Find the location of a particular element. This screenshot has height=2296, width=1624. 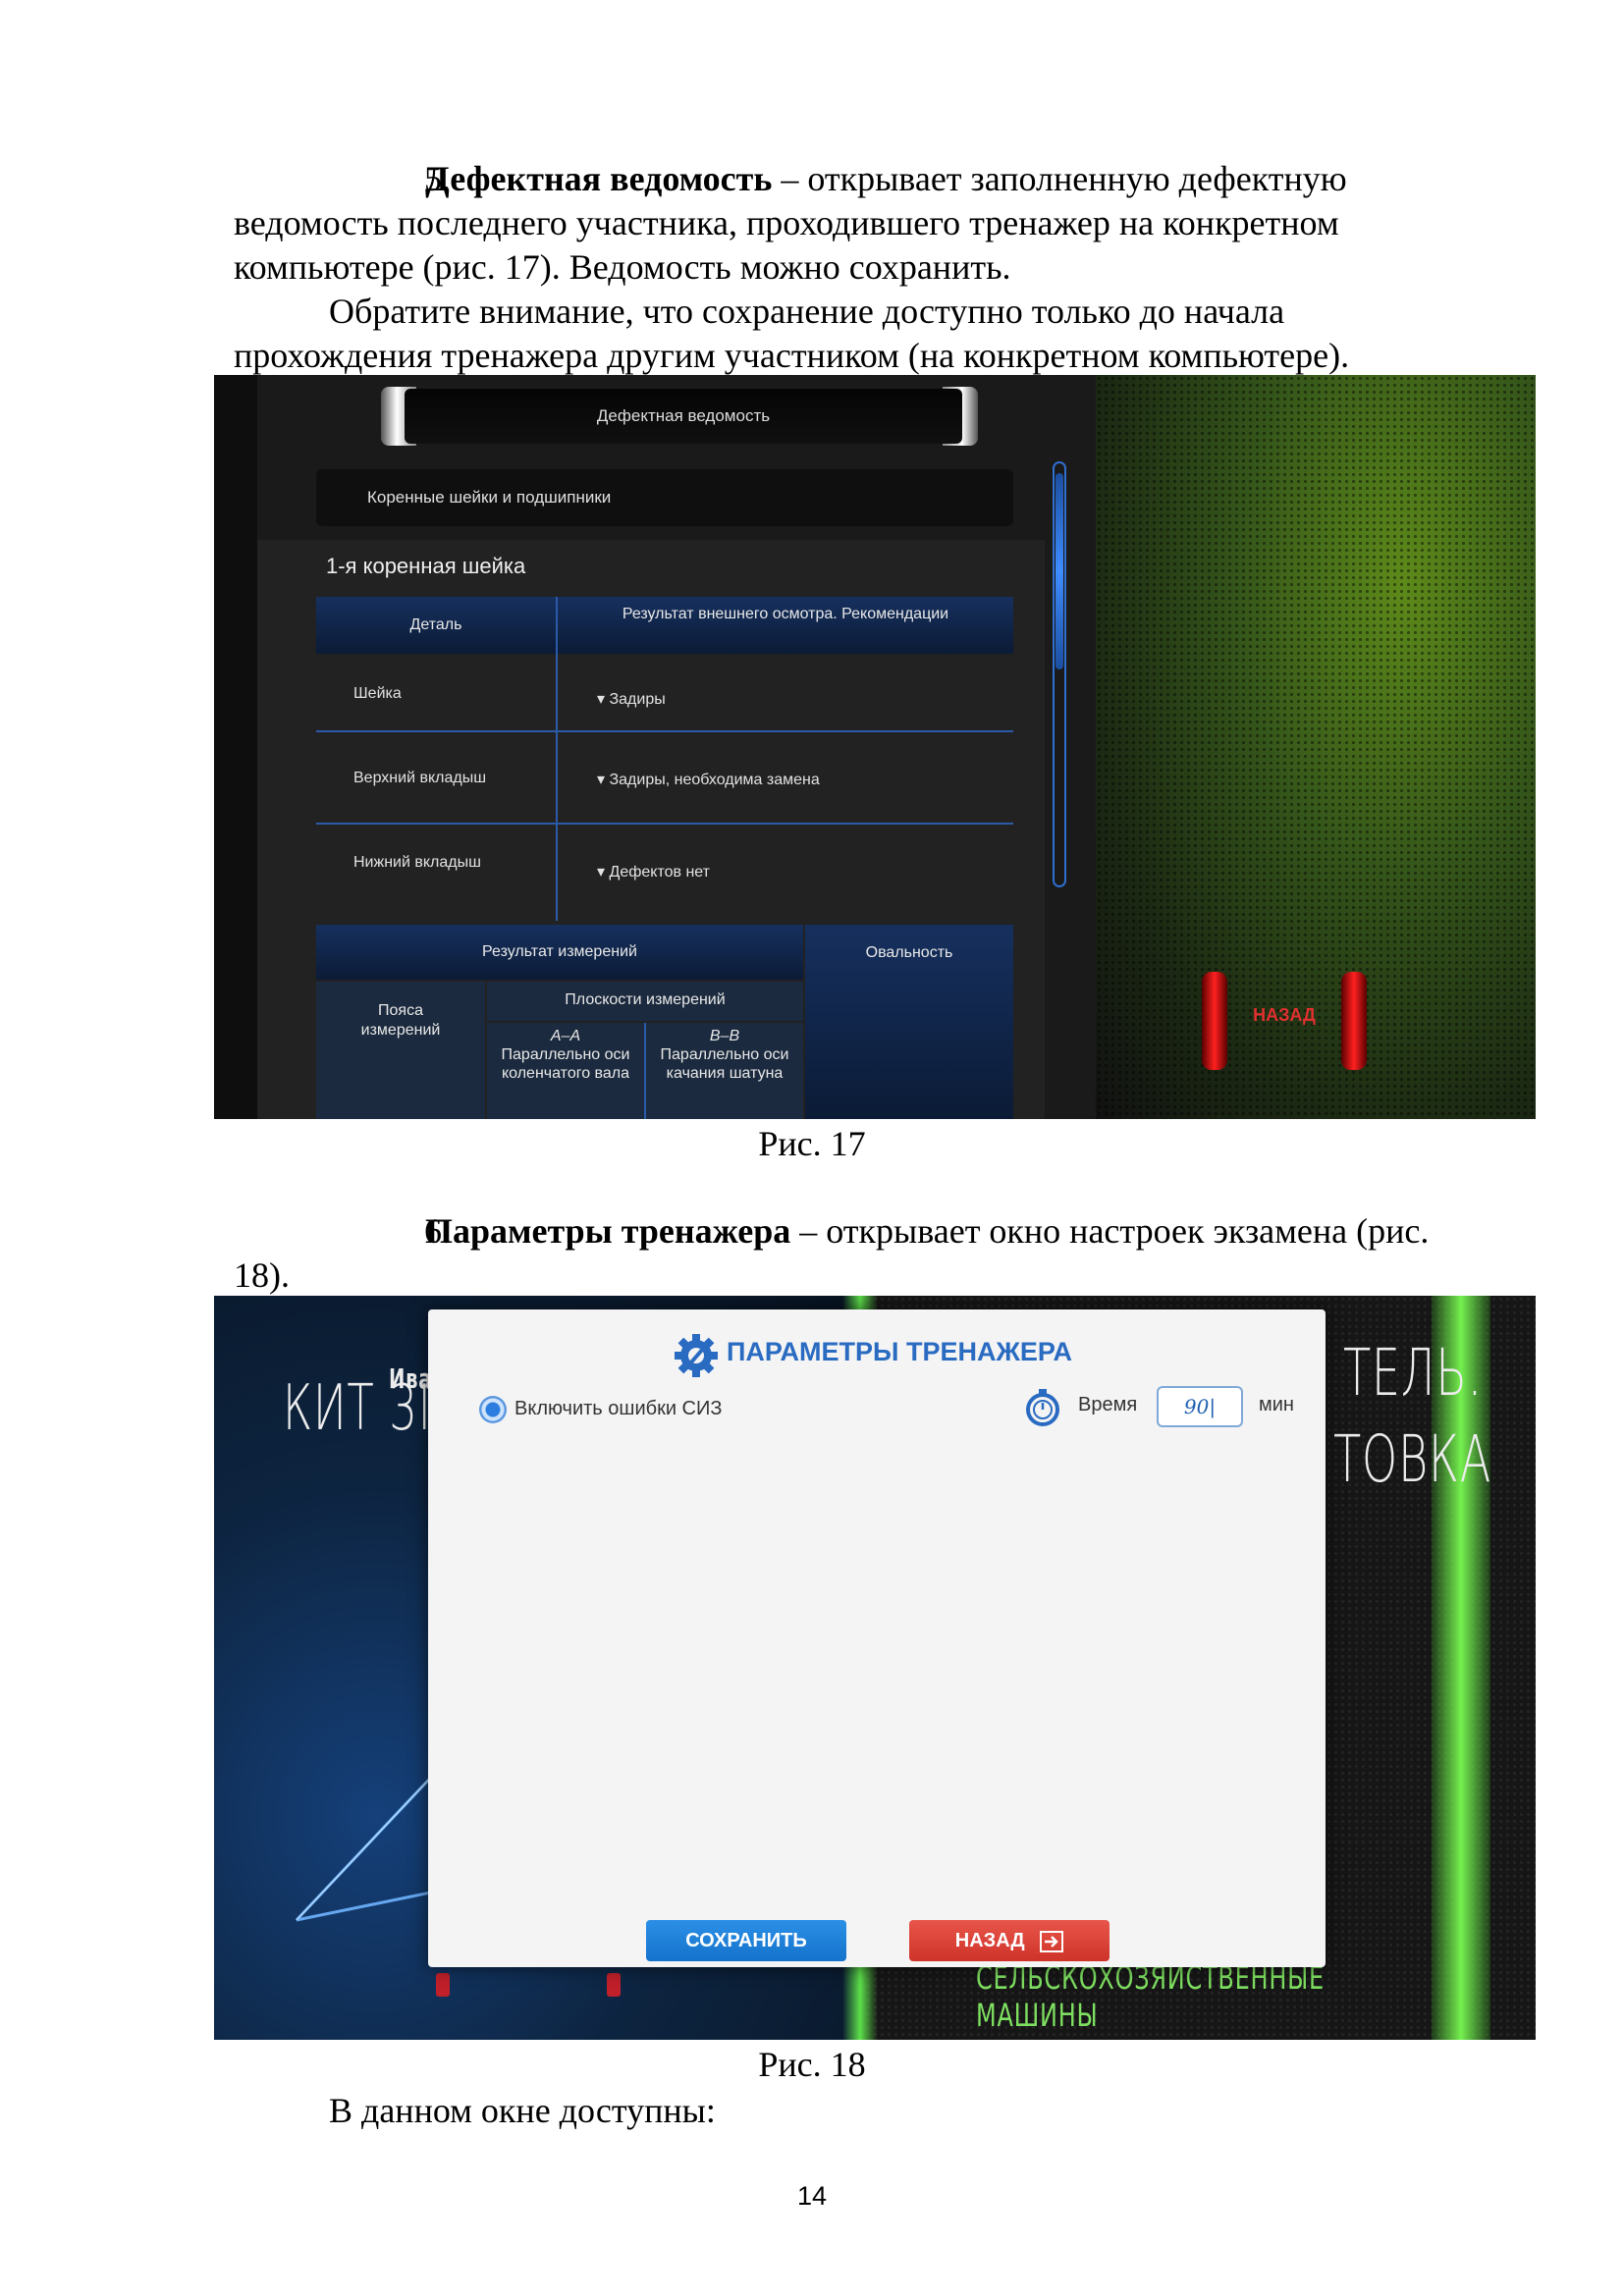

term-trainer-params: Параметры тренажера is located at coordinates (608, 1231).